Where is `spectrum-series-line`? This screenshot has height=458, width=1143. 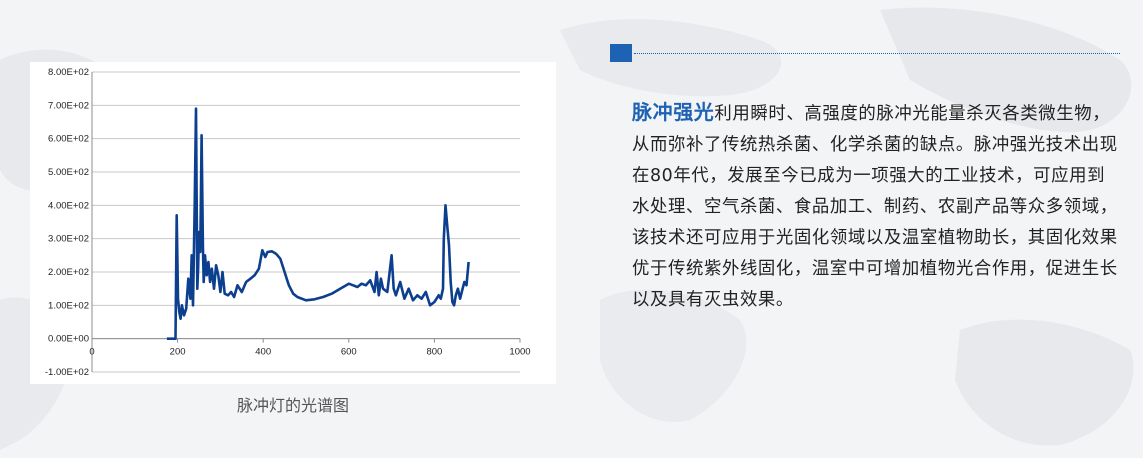 spectrum-series-line is located at coordinates (318, 224).